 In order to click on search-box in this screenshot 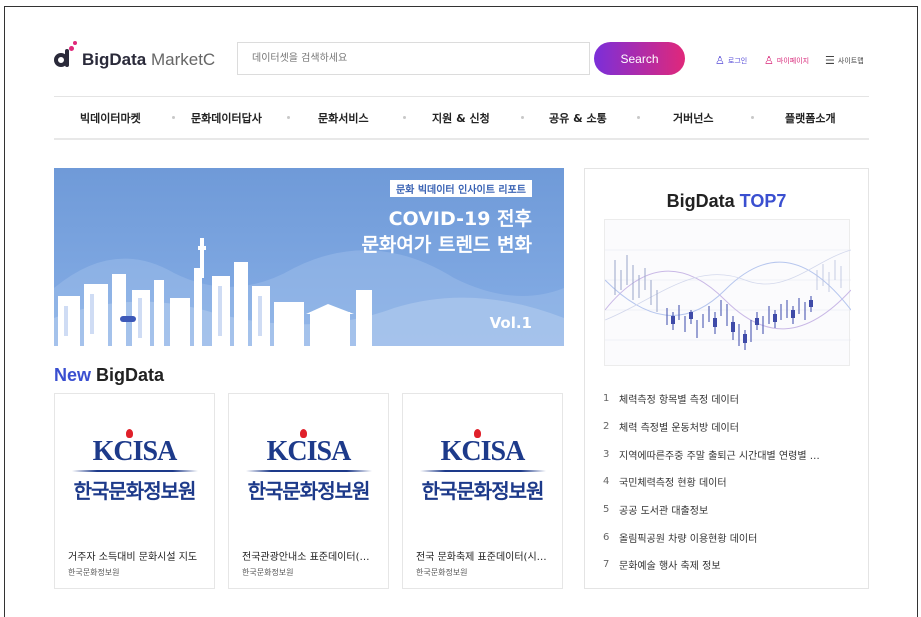, I will do `click(413, 58)`.